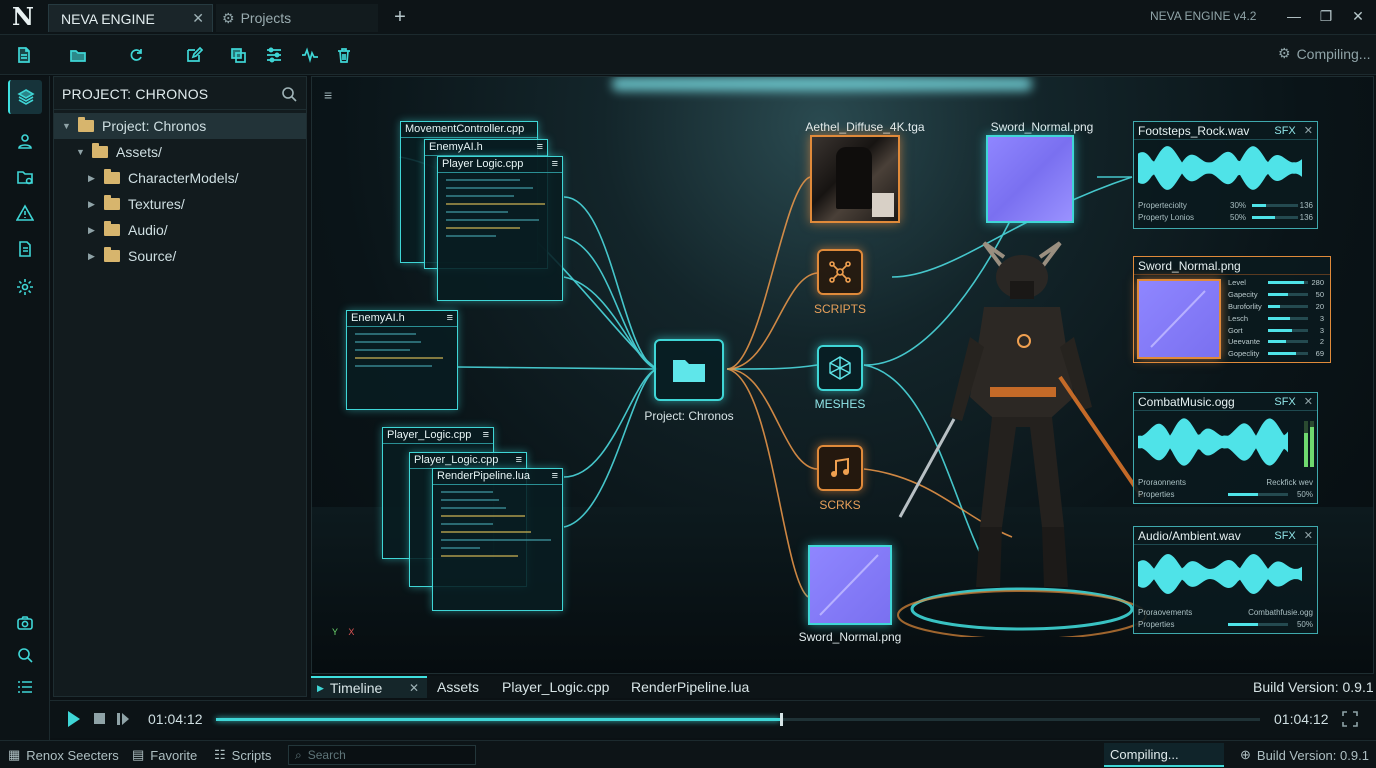  Describe the element at coordinates (238, 55) in the screenshot. I see `copy-icon` at that location.